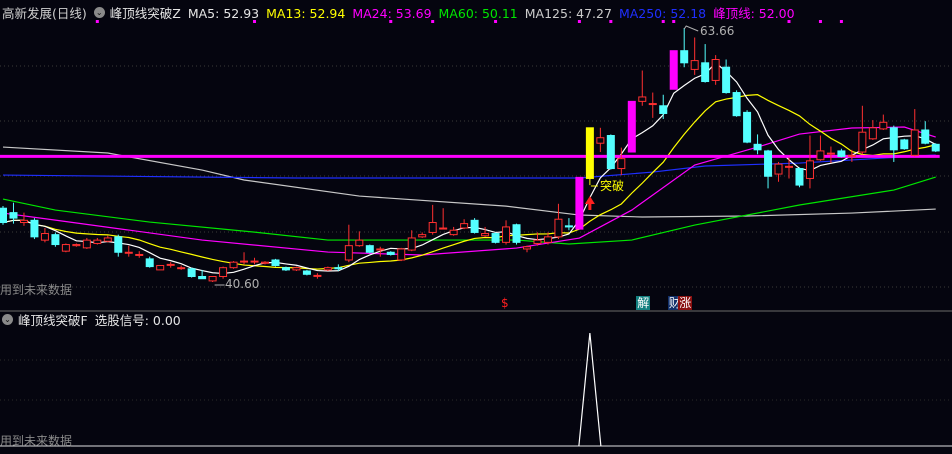 The image size is (952, 454). What do you see at coordinates (469, 210) in the screenshot?
I see `ma60-line` at bounding box center [469, 210].